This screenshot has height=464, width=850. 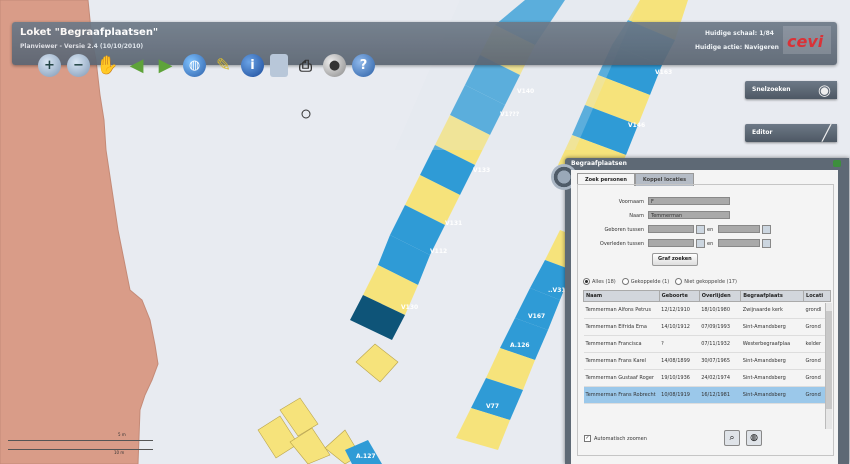 What do you see at coordinates (82, 46) in the screenshot?
I see `app-version: Planviewer - Versie 2.4 (10/10/2010)` at bounding box center [82, 46].